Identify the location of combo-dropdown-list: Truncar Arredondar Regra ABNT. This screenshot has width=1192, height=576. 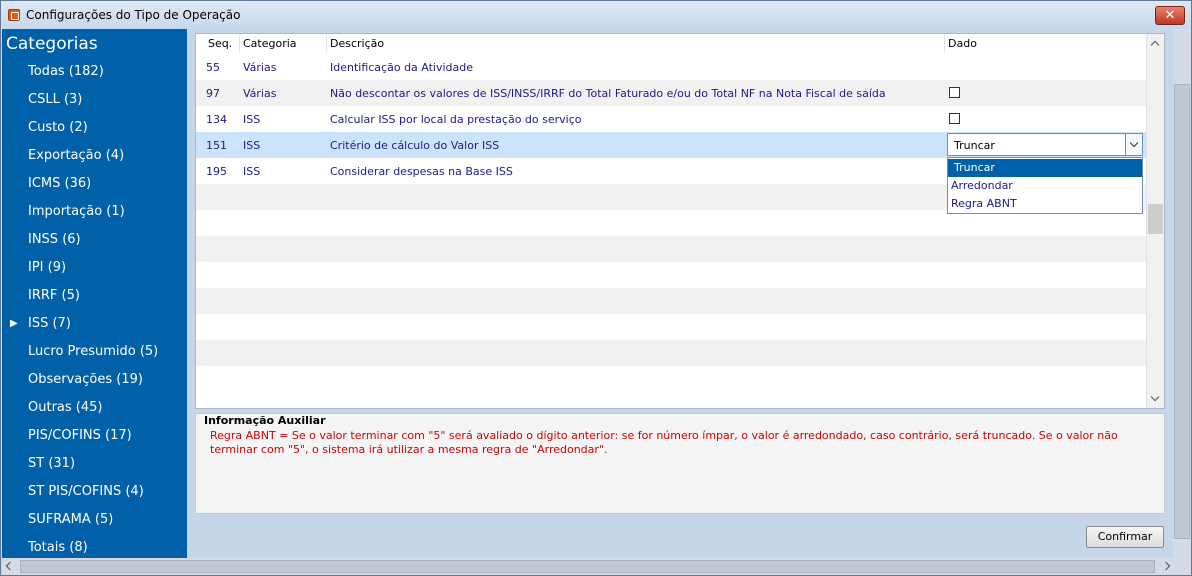
(1045, 185).